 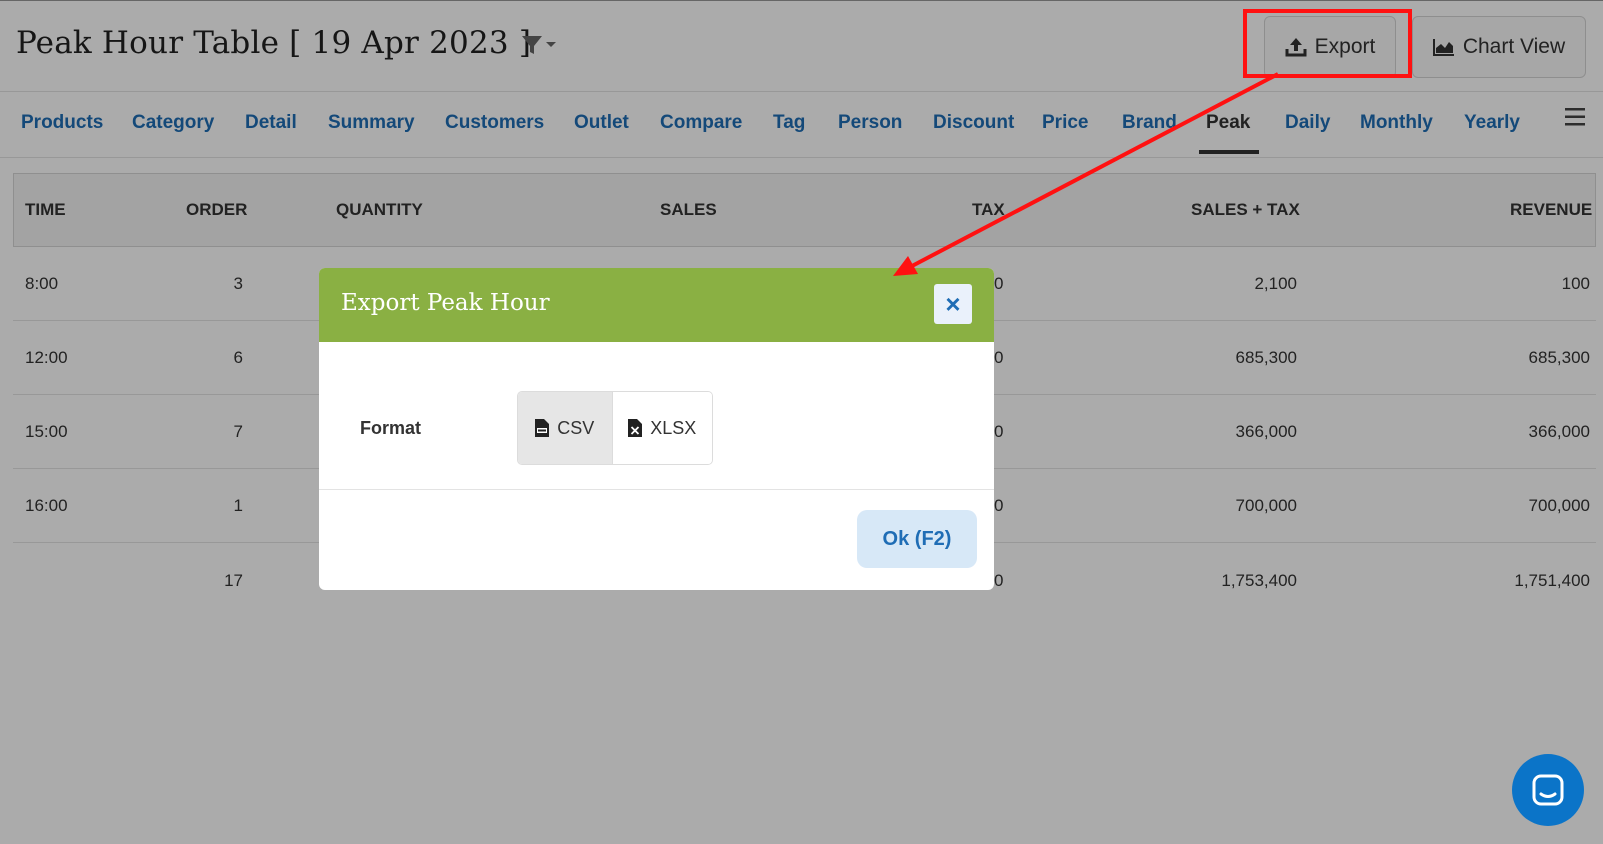 I want to click on modal-header: Export Peak Hour ×, so click(x=656, y=305).